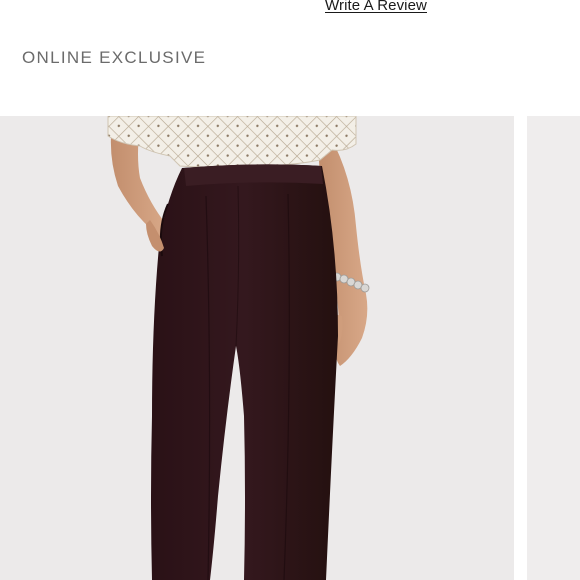 Image resolution: width=580 pixels, height=580 pixels. I want to click on write-review-link: Write A Review, so click(376, 7).